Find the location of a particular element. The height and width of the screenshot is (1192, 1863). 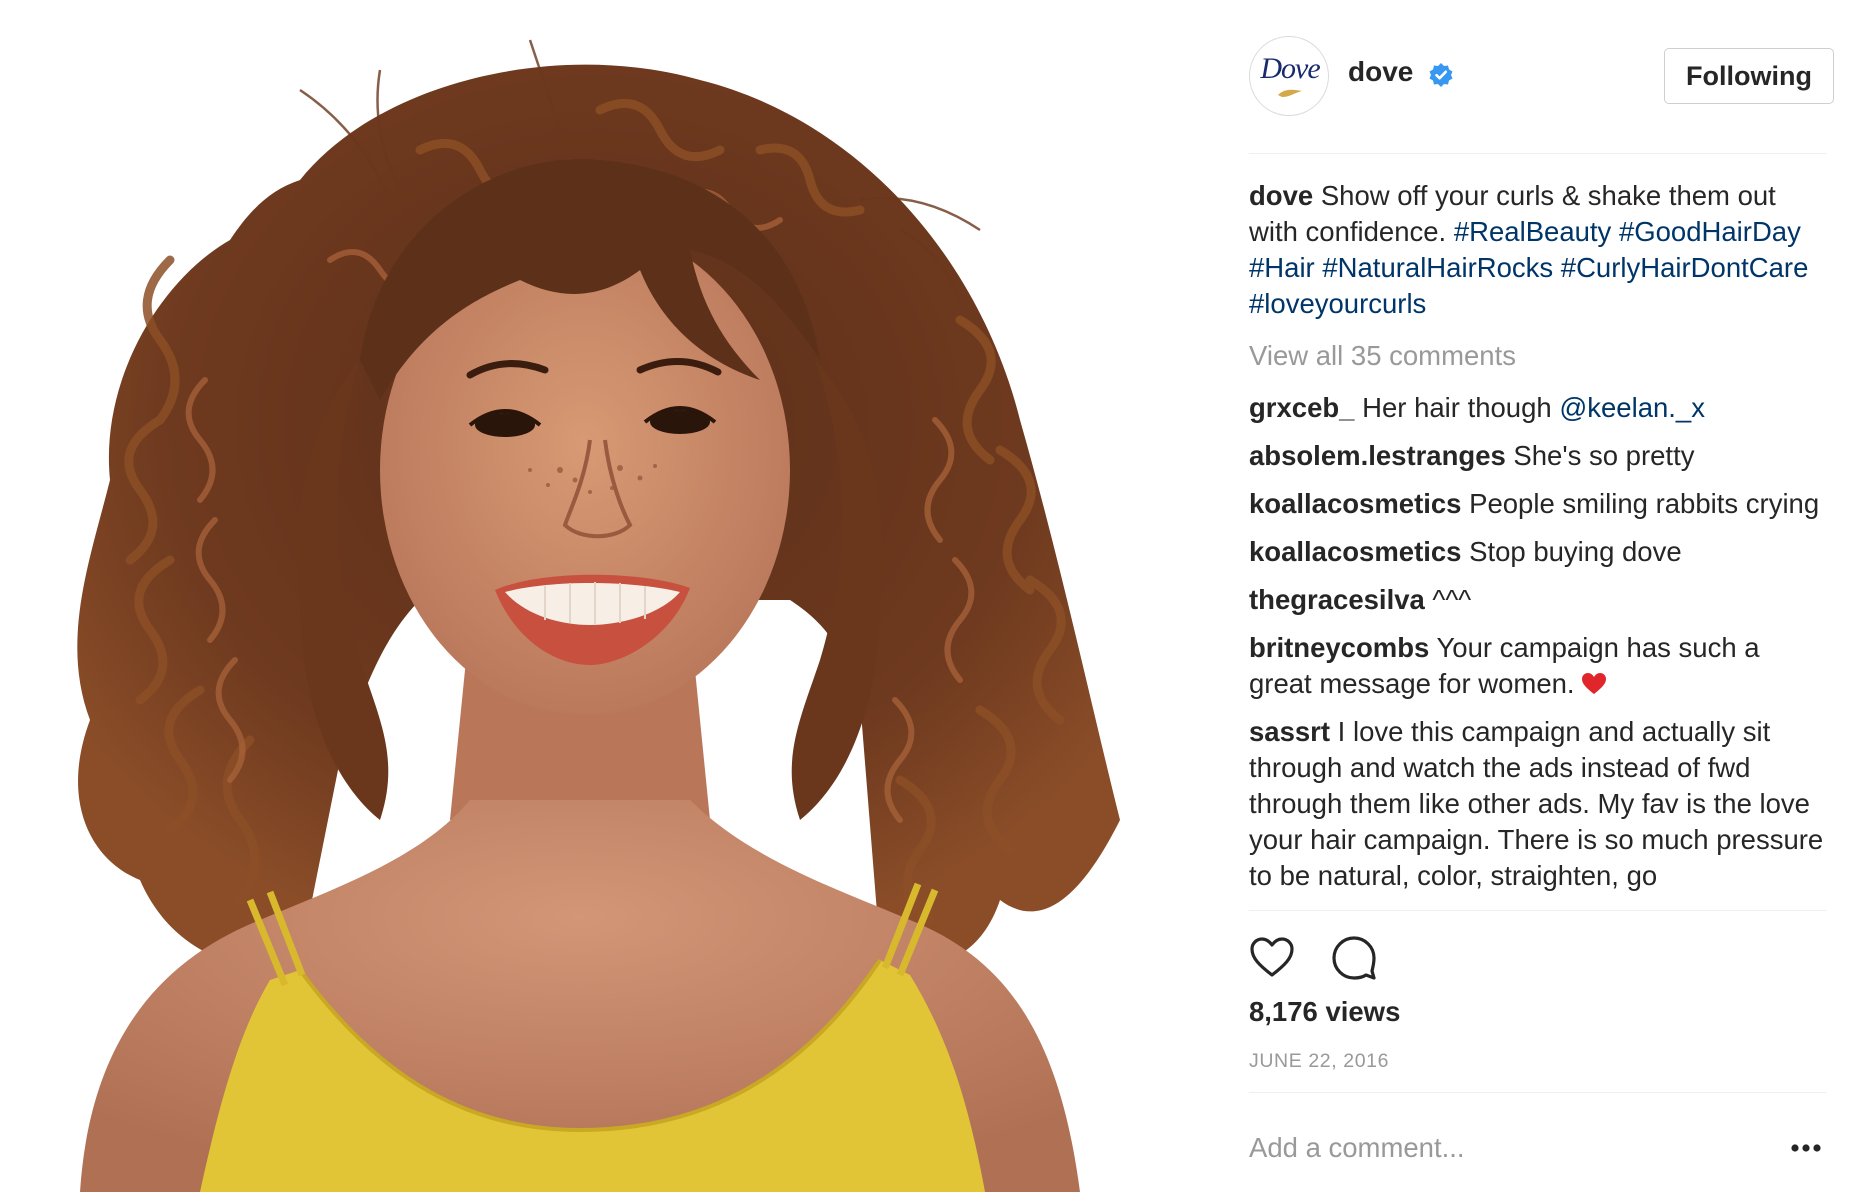

hashtag-link: #loveyourcurls is located at coordinates (1337, 303).